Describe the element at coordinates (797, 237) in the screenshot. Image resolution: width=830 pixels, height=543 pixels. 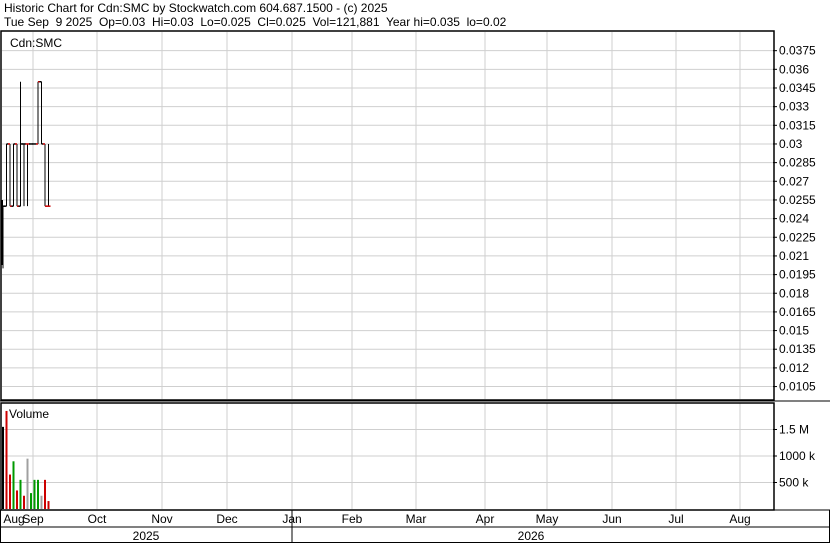
I see `price-tick-label: 0.0225` at that location.